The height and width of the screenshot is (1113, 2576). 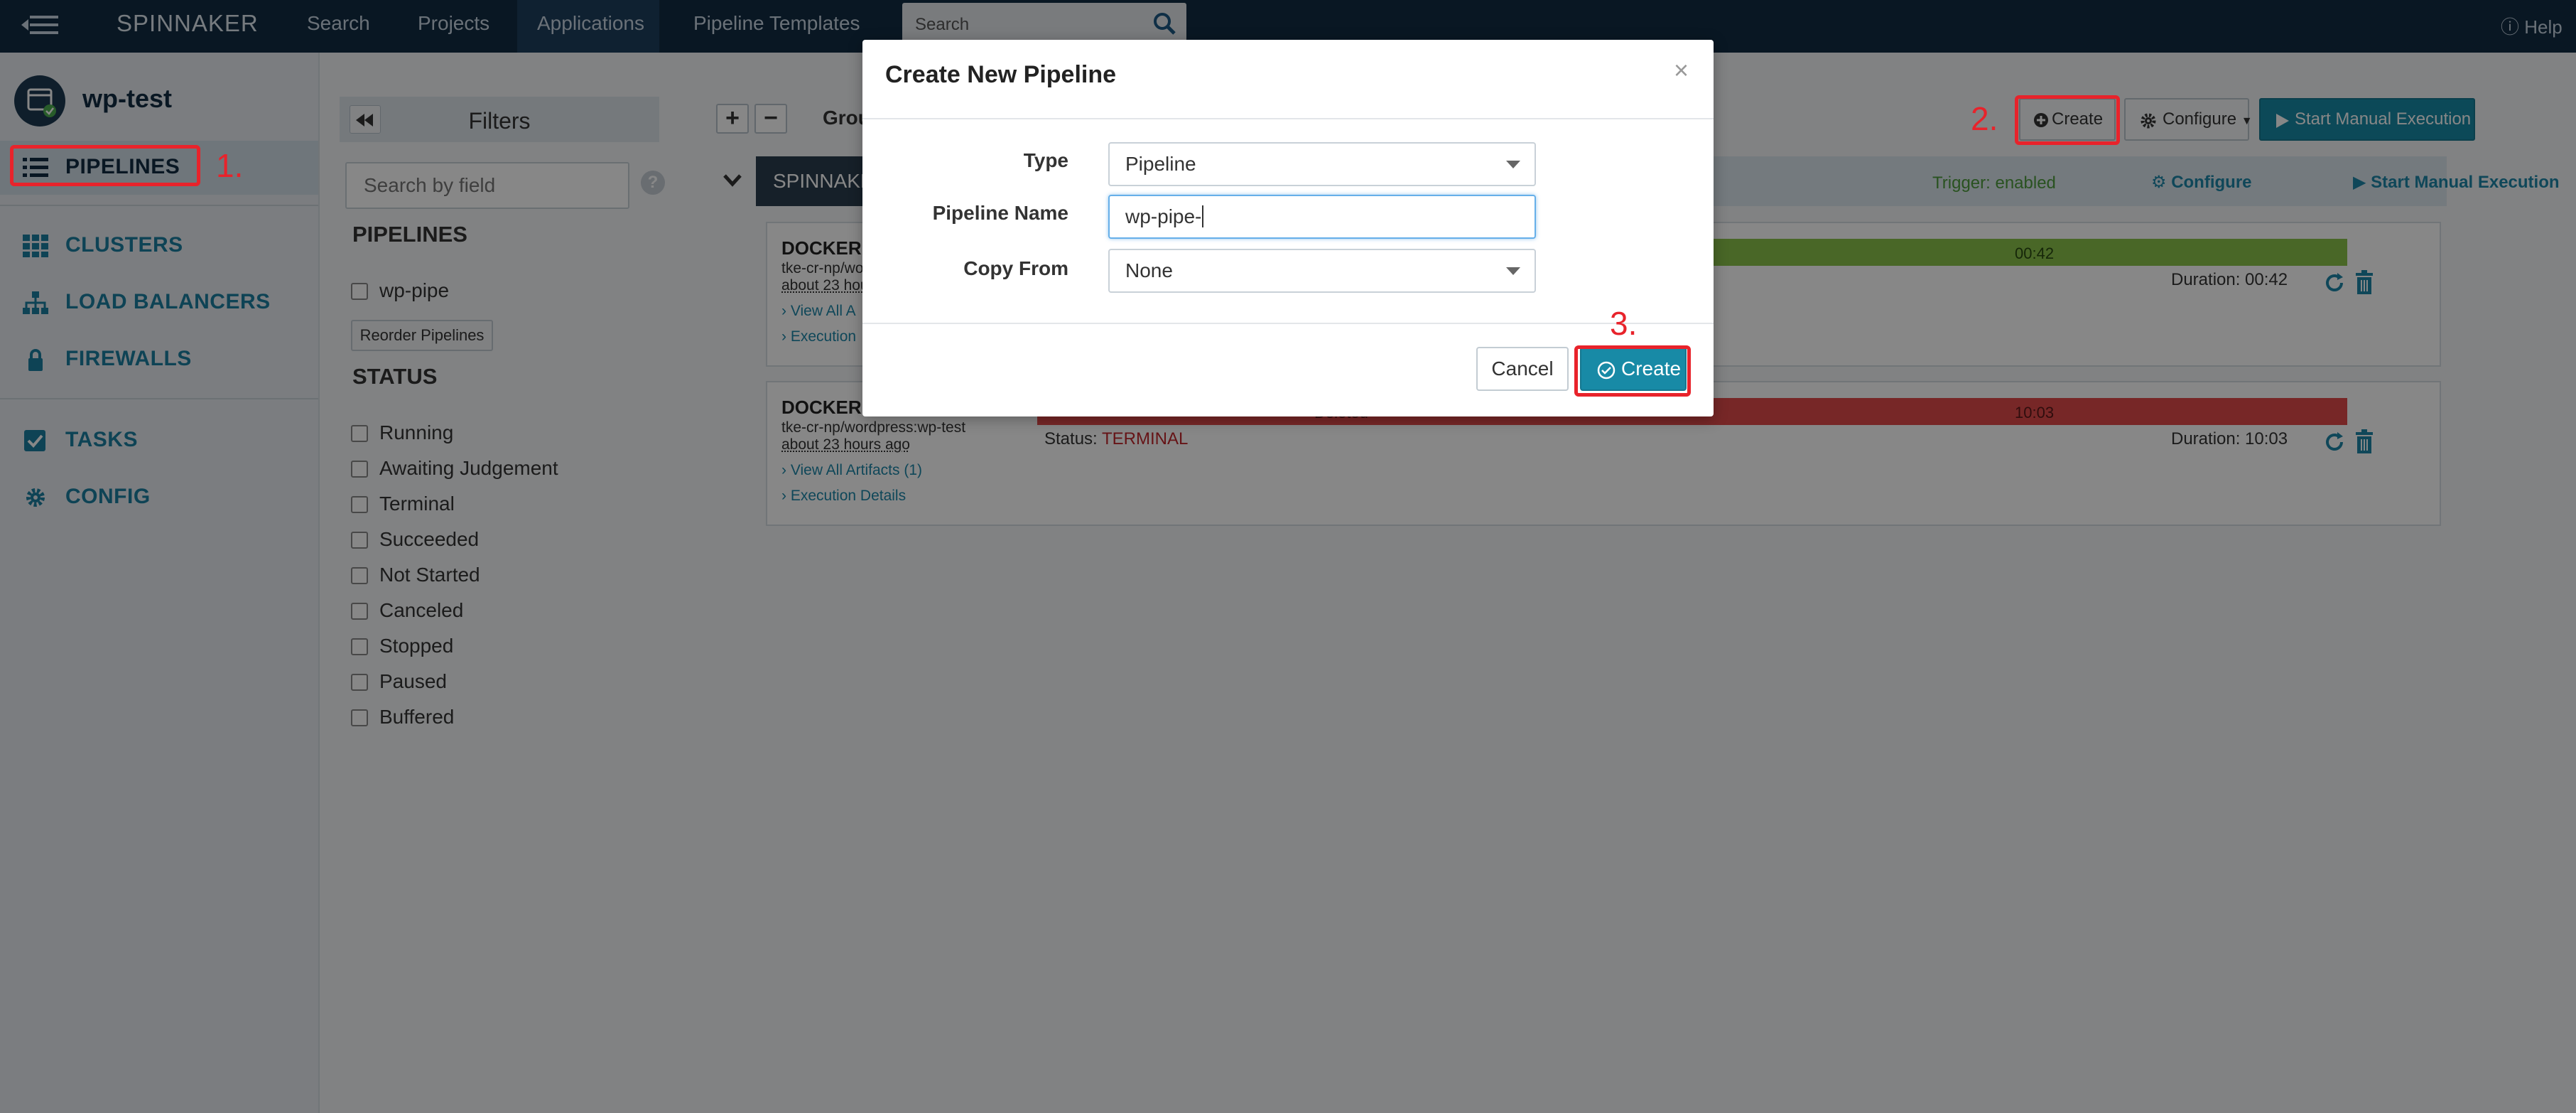 What do you see at coordinates (1632, 371) in the screenshot?
I see `annotation-highlight-confirm` at bounding box center [1632, 371].